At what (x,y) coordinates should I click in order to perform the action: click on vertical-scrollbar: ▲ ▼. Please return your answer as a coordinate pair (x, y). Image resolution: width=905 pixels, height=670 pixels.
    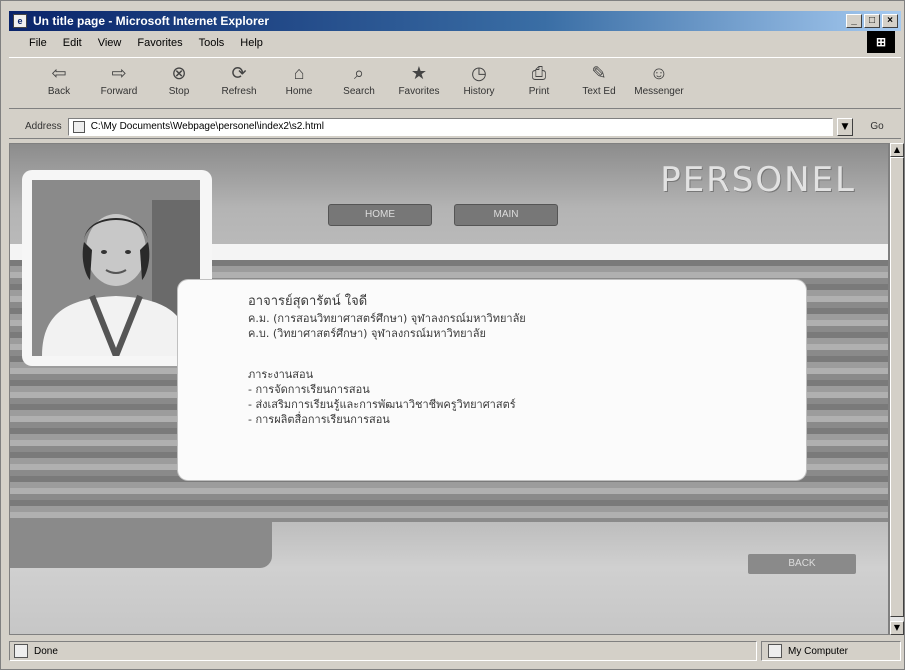
    Looking at the image, I should click on (896, 389).